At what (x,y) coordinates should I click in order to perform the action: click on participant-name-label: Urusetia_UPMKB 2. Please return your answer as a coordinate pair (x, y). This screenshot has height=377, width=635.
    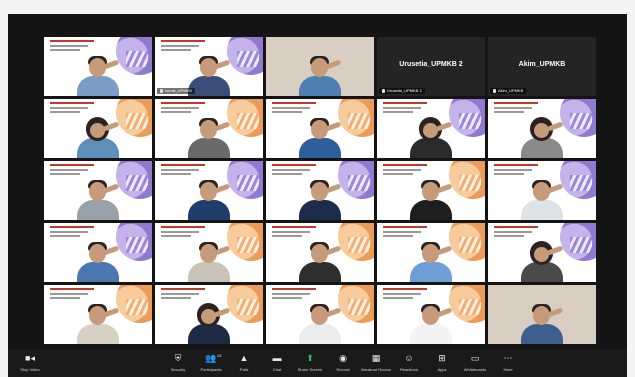
    Looking at the image, I should click on (402, 91).